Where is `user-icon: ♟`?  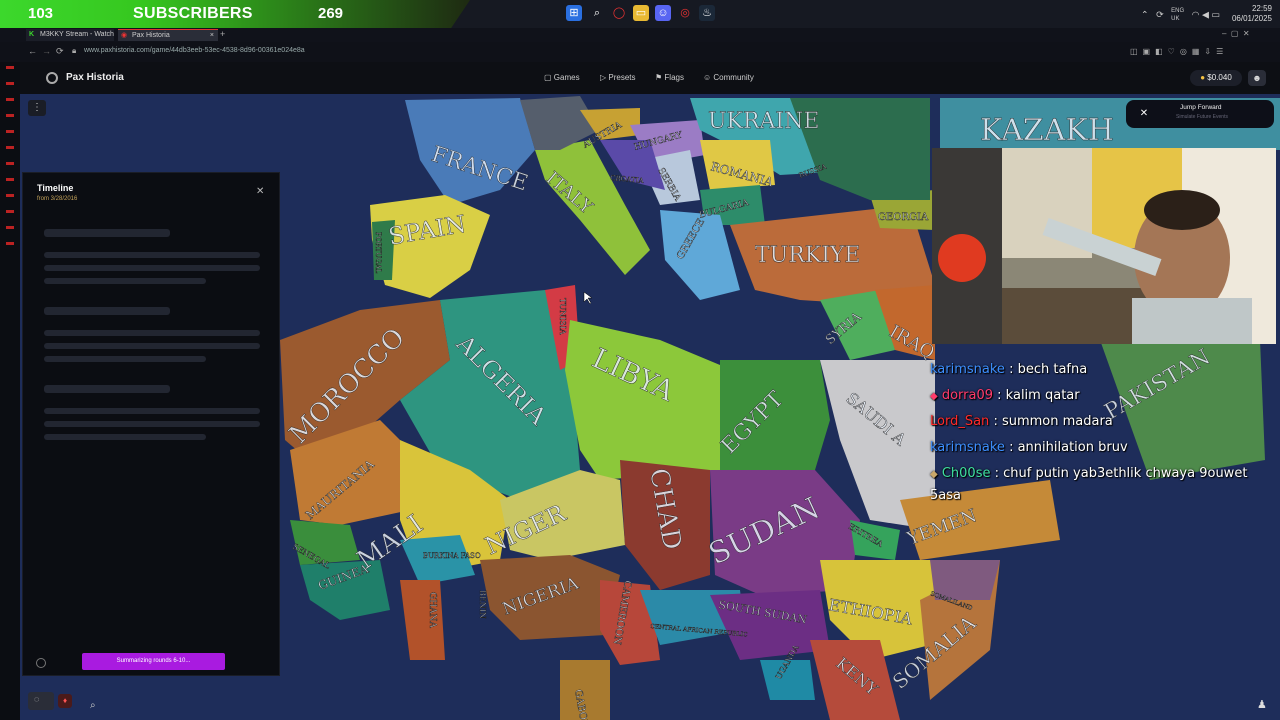 user-icon: ♟ is located at coordinates (1262, 704).